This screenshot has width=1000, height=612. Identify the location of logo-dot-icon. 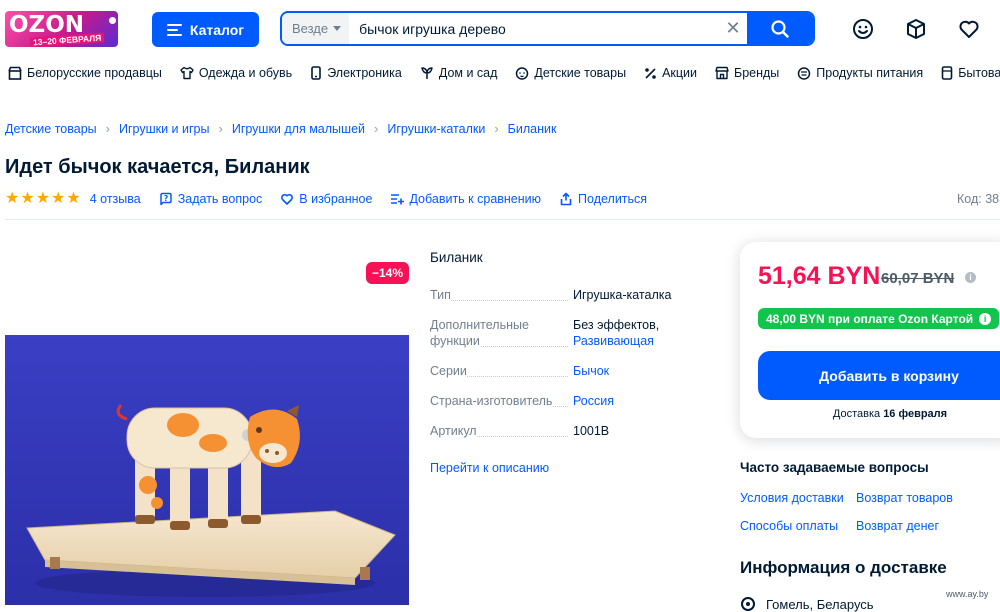
(112, 20).